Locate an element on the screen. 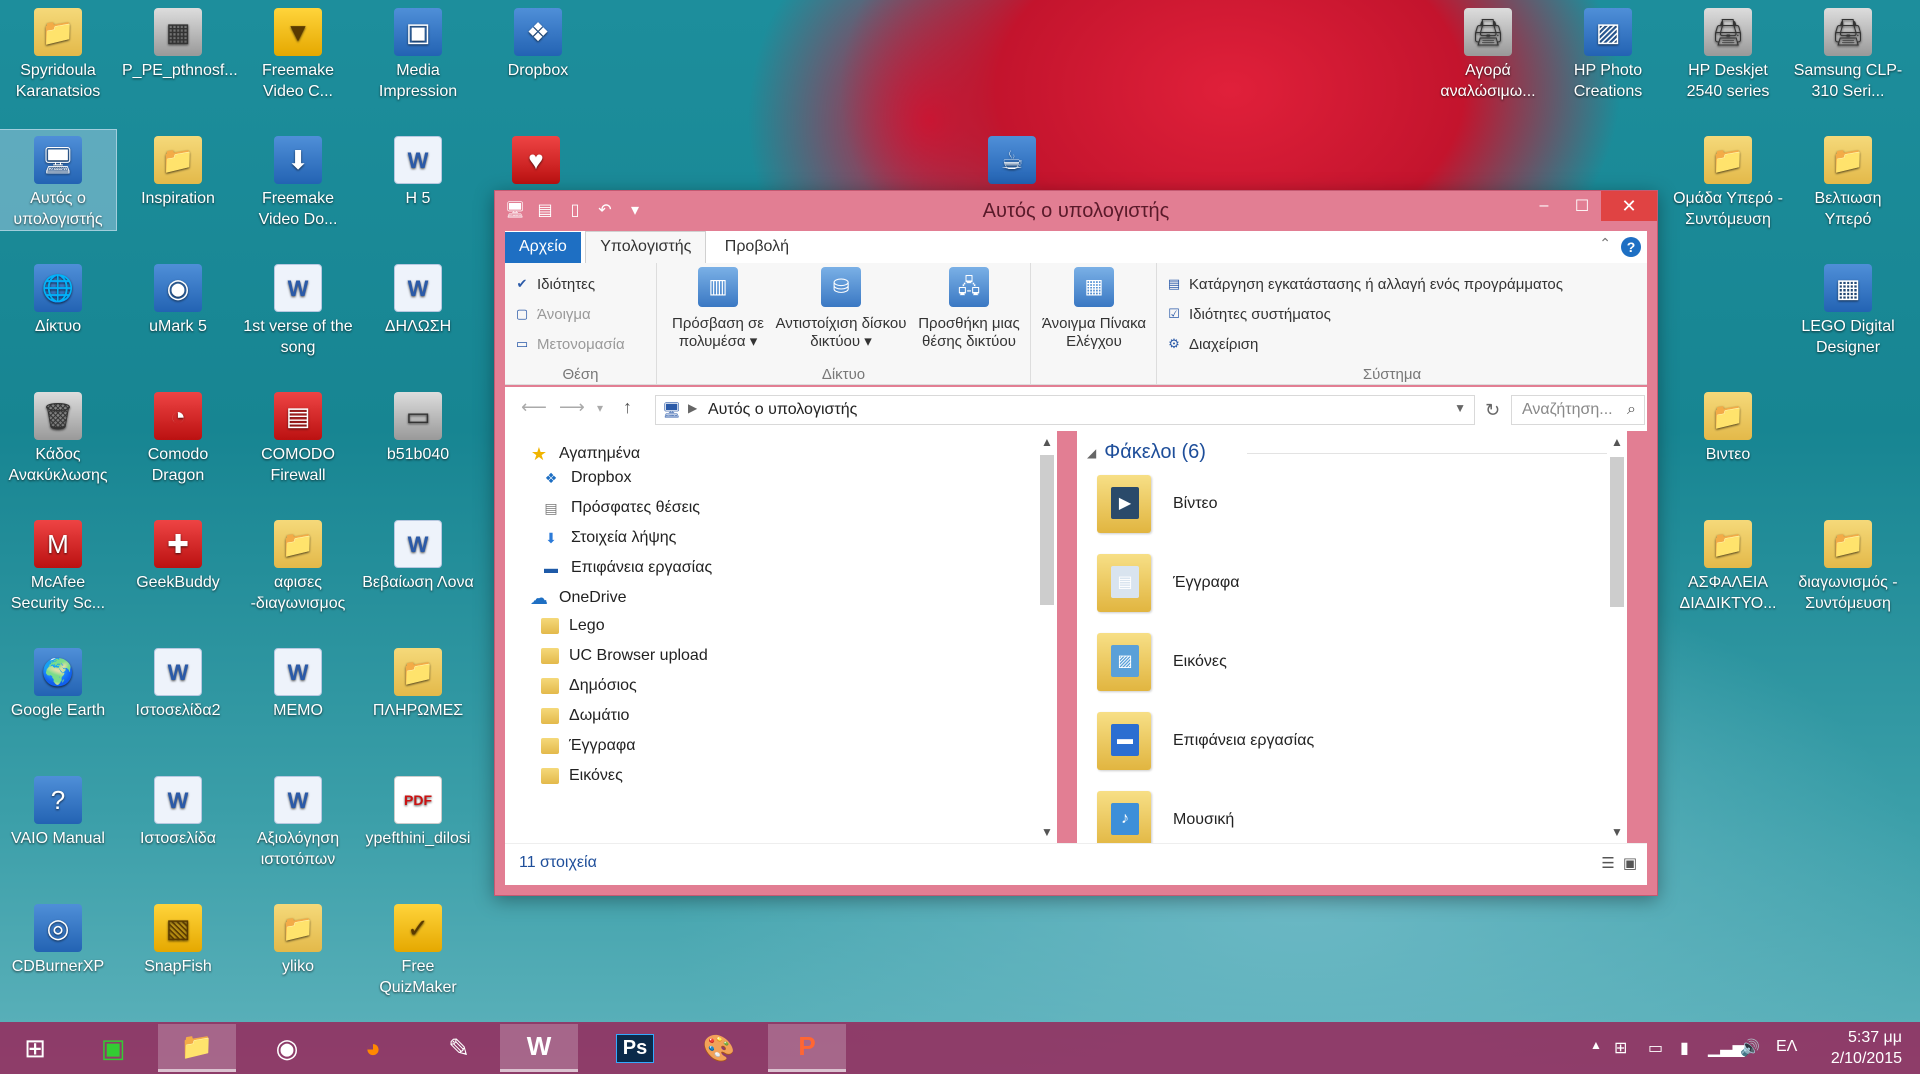  collapse-ribbon-icon: ⌃ is located at coordinates (1605, 243).